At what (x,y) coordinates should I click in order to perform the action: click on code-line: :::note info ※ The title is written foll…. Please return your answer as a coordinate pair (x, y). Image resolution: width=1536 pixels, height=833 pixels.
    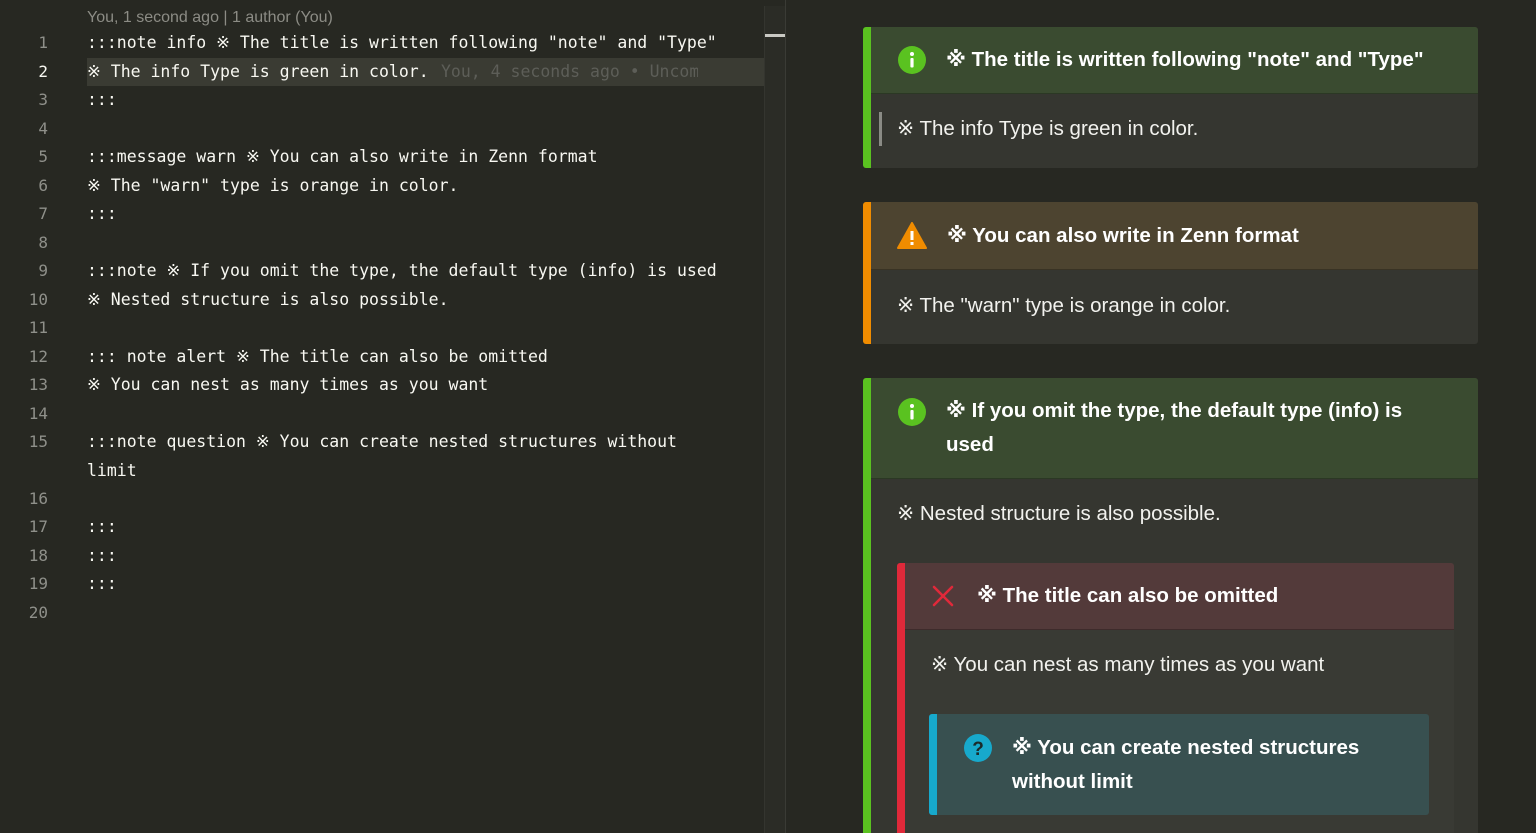
    Looking at the image, I should click on (402, 43).